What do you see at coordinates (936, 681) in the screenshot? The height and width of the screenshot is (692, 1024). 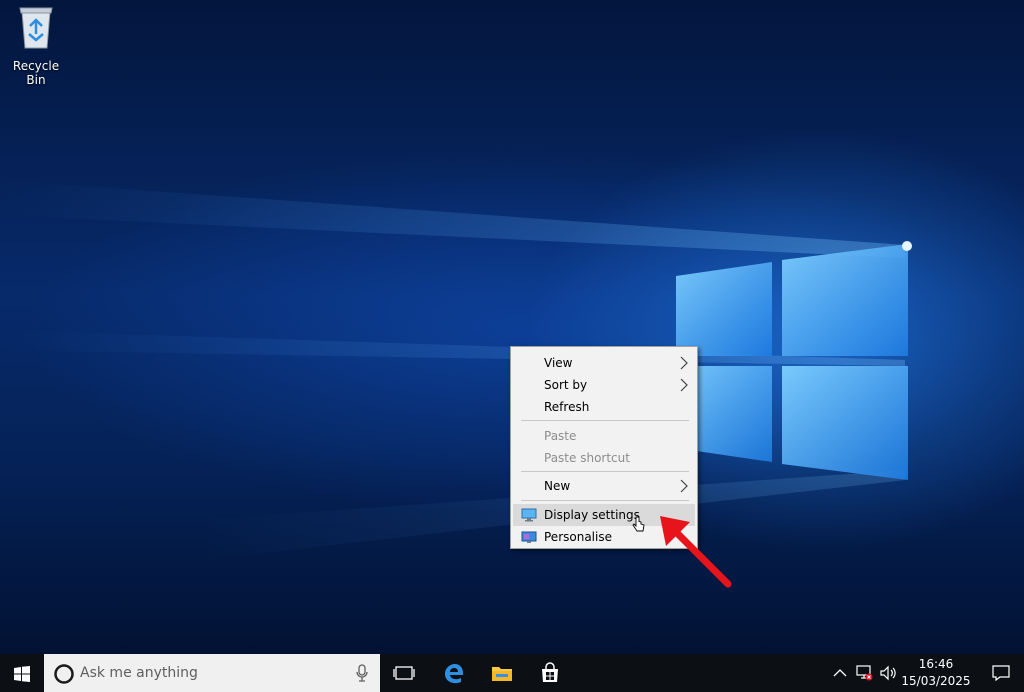 I see `clock-date: 15/03/2025` at bounding box center [936, 681].